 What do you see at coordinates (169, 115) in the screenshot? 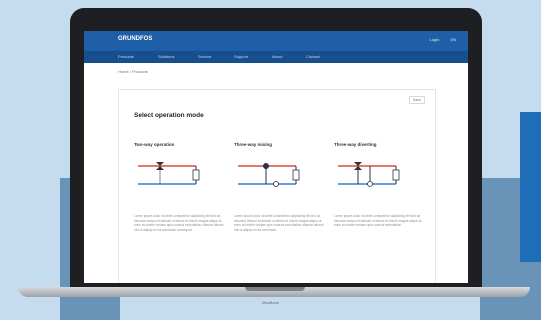
I see `page-title: Select operation mode` at bounding box center [169, 115].